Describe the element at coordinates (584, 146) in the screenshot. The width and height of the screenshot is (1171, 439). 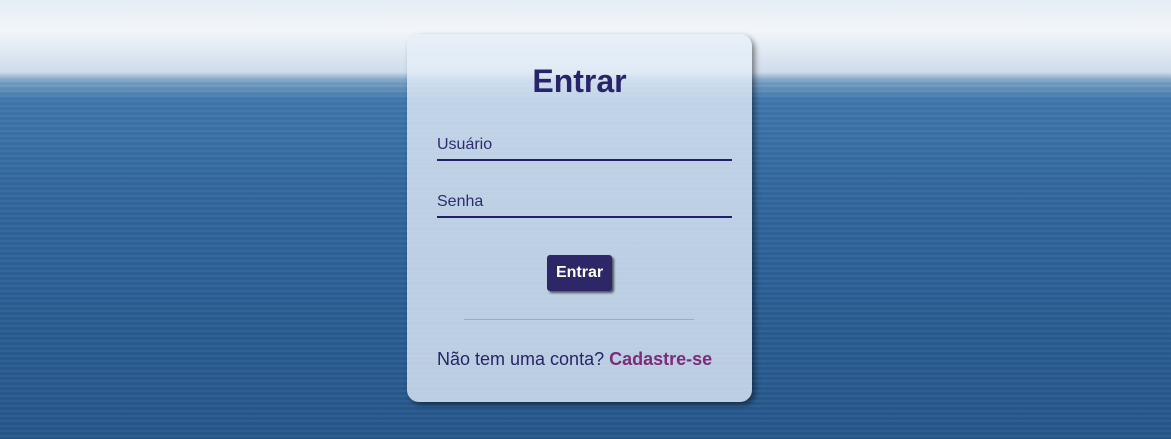
I see `username-input` at that location.